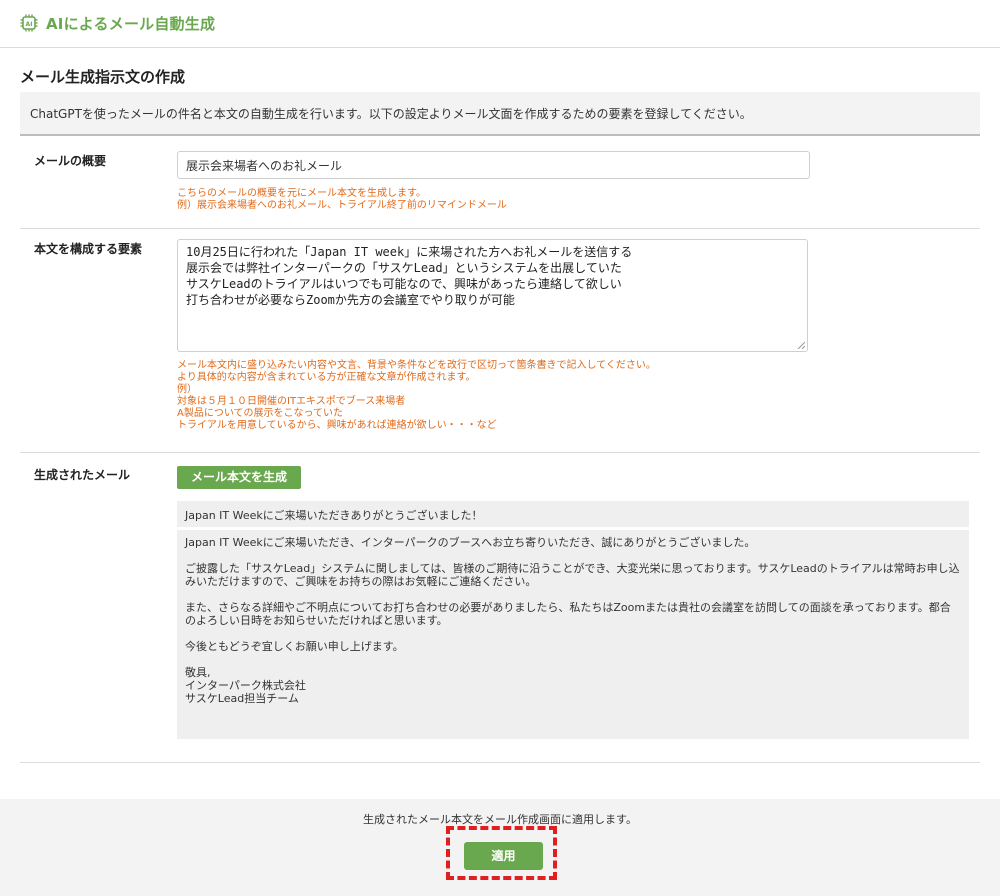 Image resolution: width=1000 pixels, height=896 pixels. I want to click on resize-handle-icon, so click(801, 345).